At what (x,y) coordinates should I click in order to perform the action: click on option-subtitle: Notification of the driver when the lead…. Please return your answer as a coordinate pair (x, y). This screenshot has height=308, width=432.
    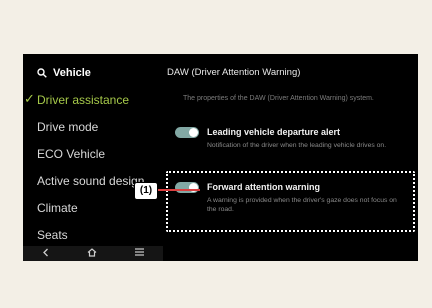
    Looking at the image, I should click on (297, 145).